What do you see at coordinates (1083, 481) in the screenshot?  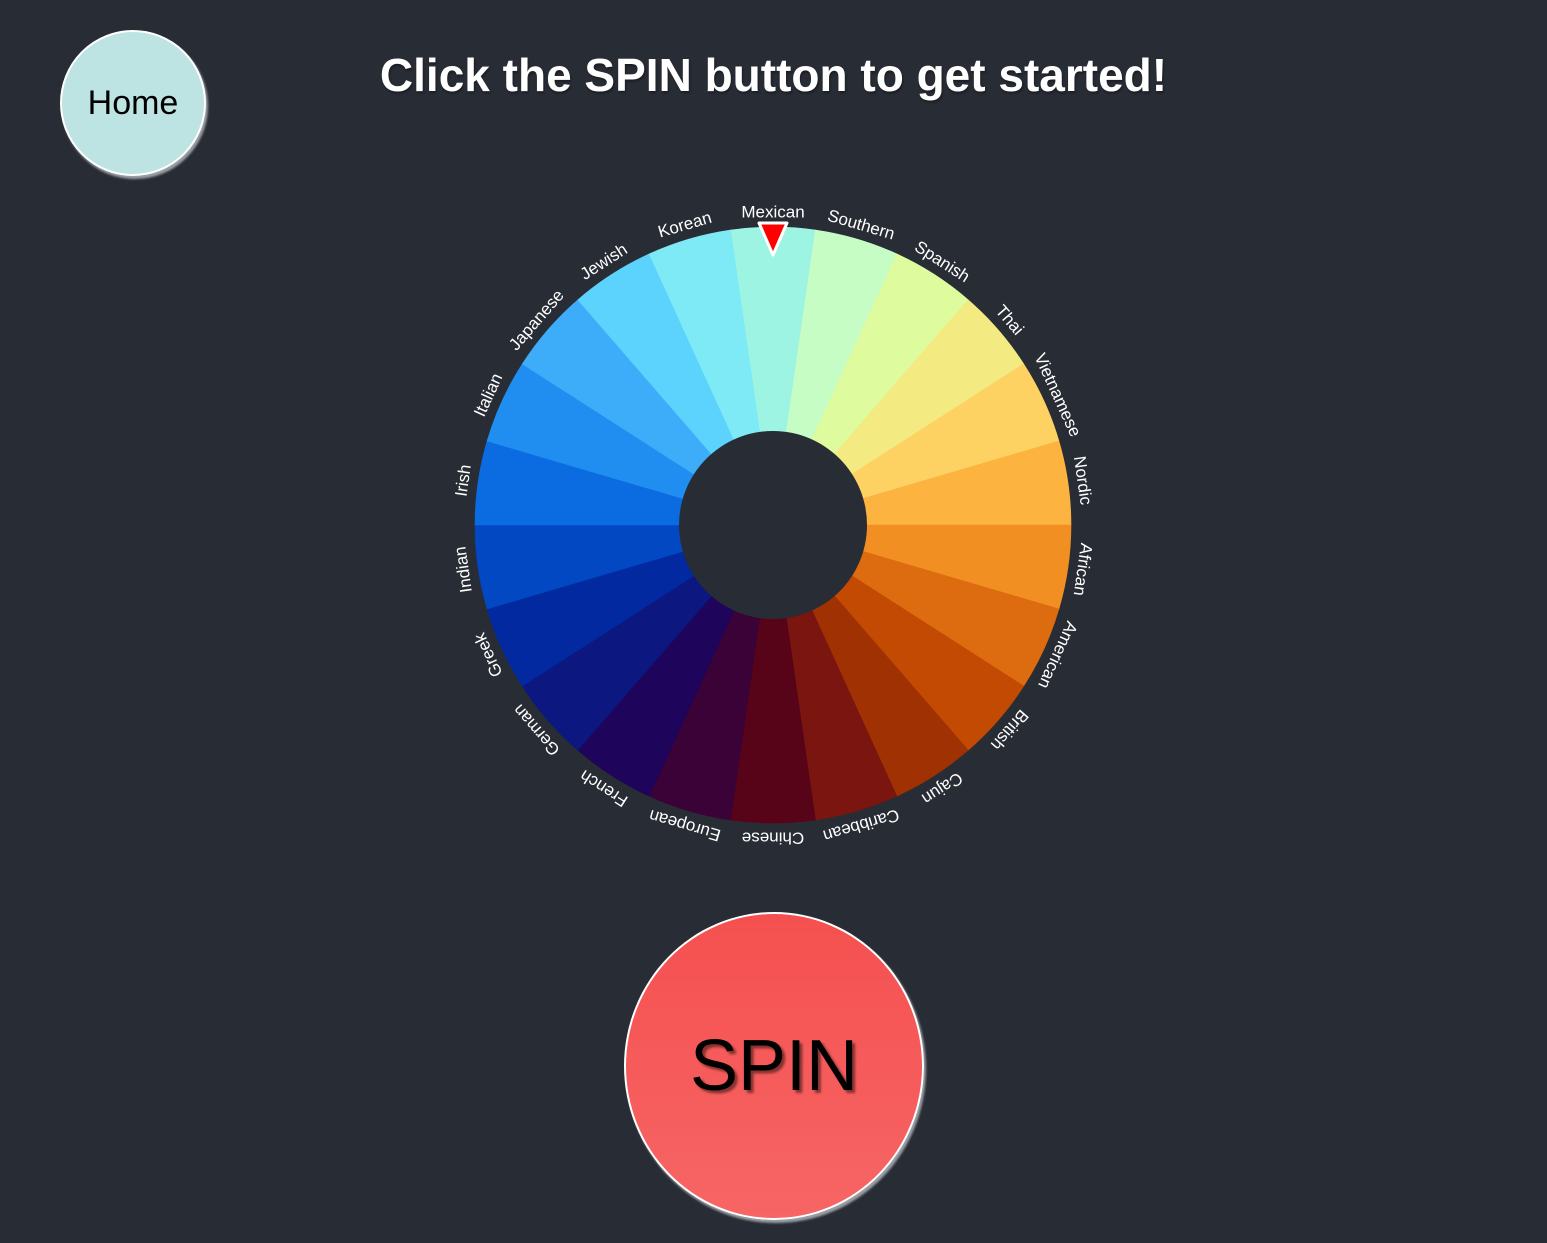 I see `wheel-label-nordic: Nordic` at bounding box center [1083, 481].